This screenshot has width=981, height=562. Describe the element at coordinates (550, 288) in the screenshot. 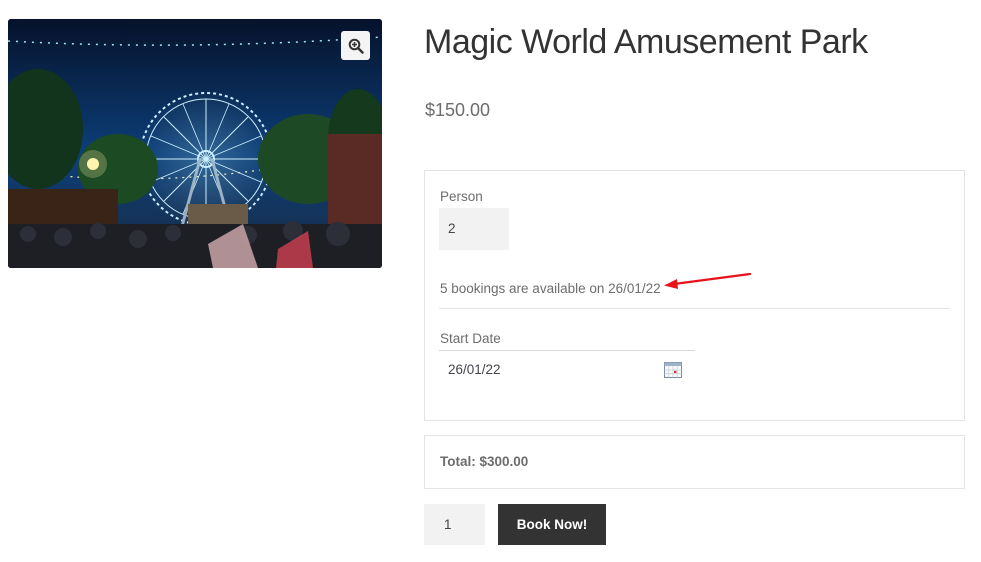

I see `availability-note: 5 bookings are available on 26/01/22` at that location.